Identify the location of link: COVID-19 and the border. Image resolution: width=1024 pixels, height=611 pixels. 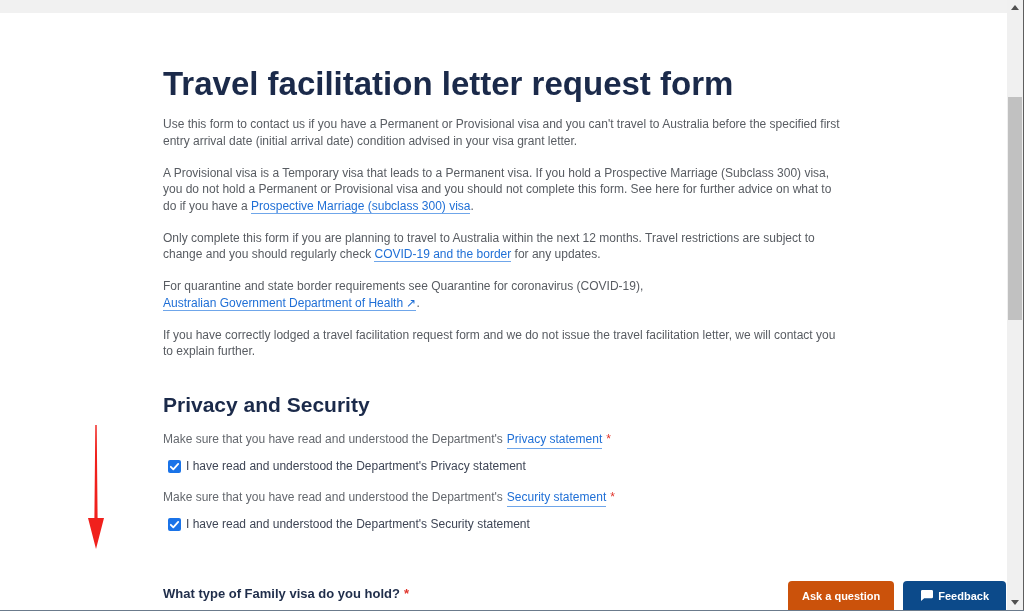
(443, 254).